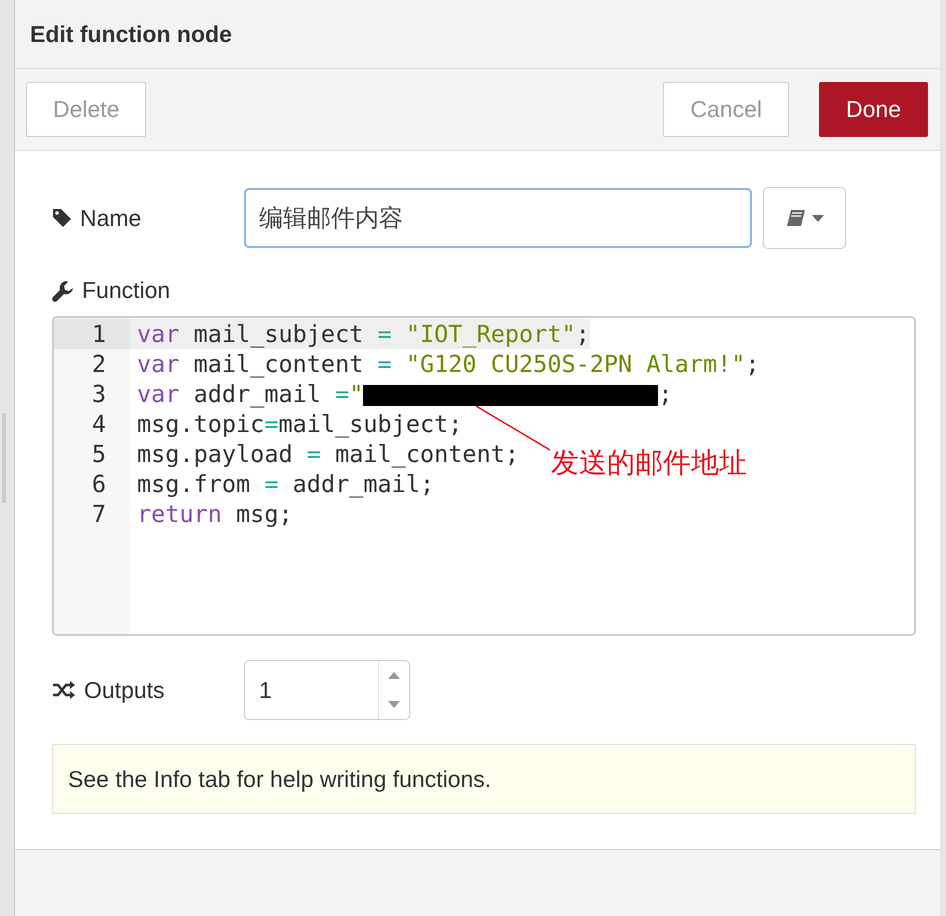 This screenshot has width=946, height=916. What do you see at coordinates (484, 779) in the screenshot?
I see `help-tip: See the Info tab for help writing functions.` at bounding box center [484, 779].